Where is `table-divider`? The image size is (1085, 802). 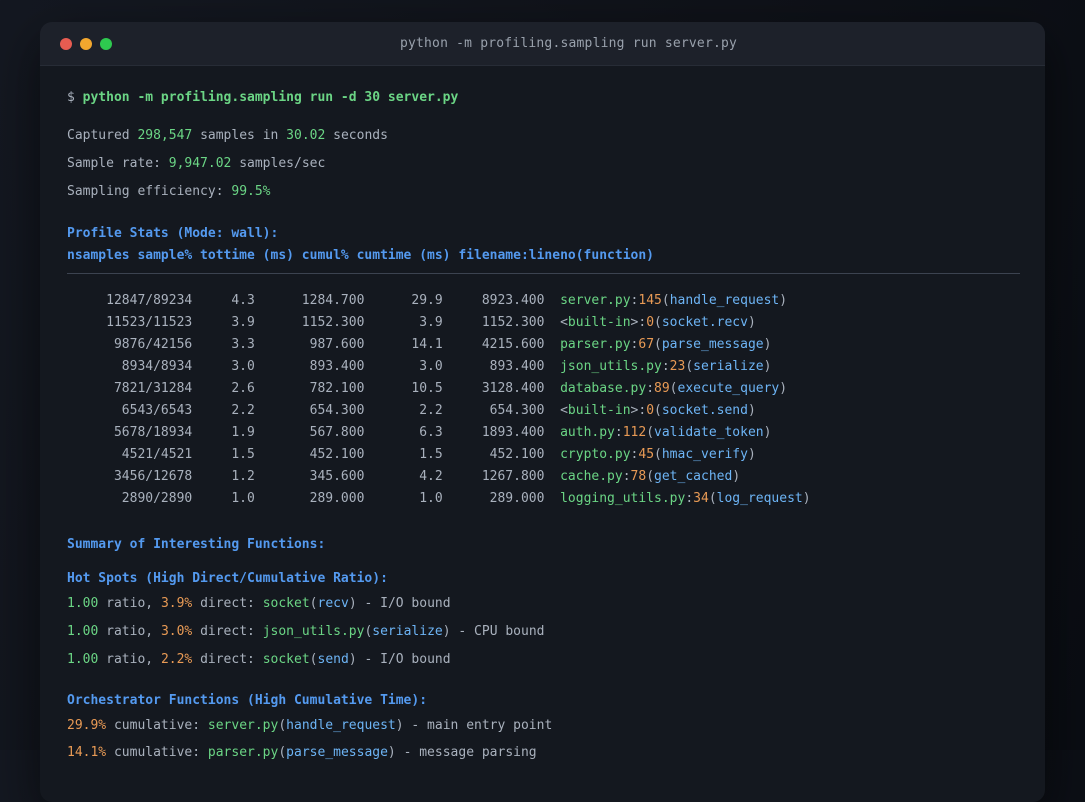
table-divider is located at coordinates (543, 273).